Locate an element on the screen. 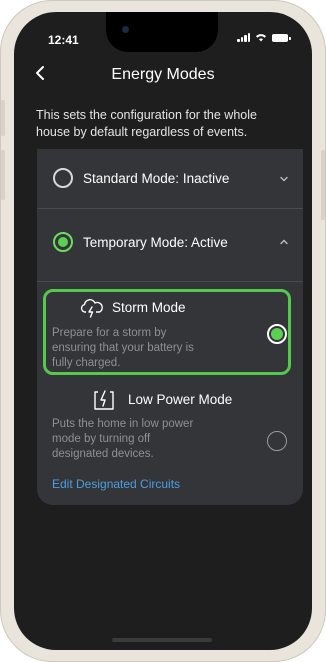  chevron-up-icon is located at coordinates (284, 242).